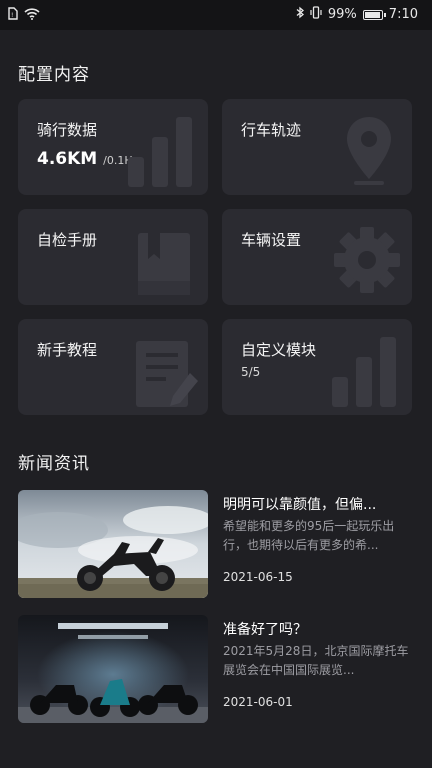 This screenshot has height=768, width=432. What do you see at coordinates (32, 15) in the screenshot?
I see `wifi-icon` at bounding box center [32, 15].